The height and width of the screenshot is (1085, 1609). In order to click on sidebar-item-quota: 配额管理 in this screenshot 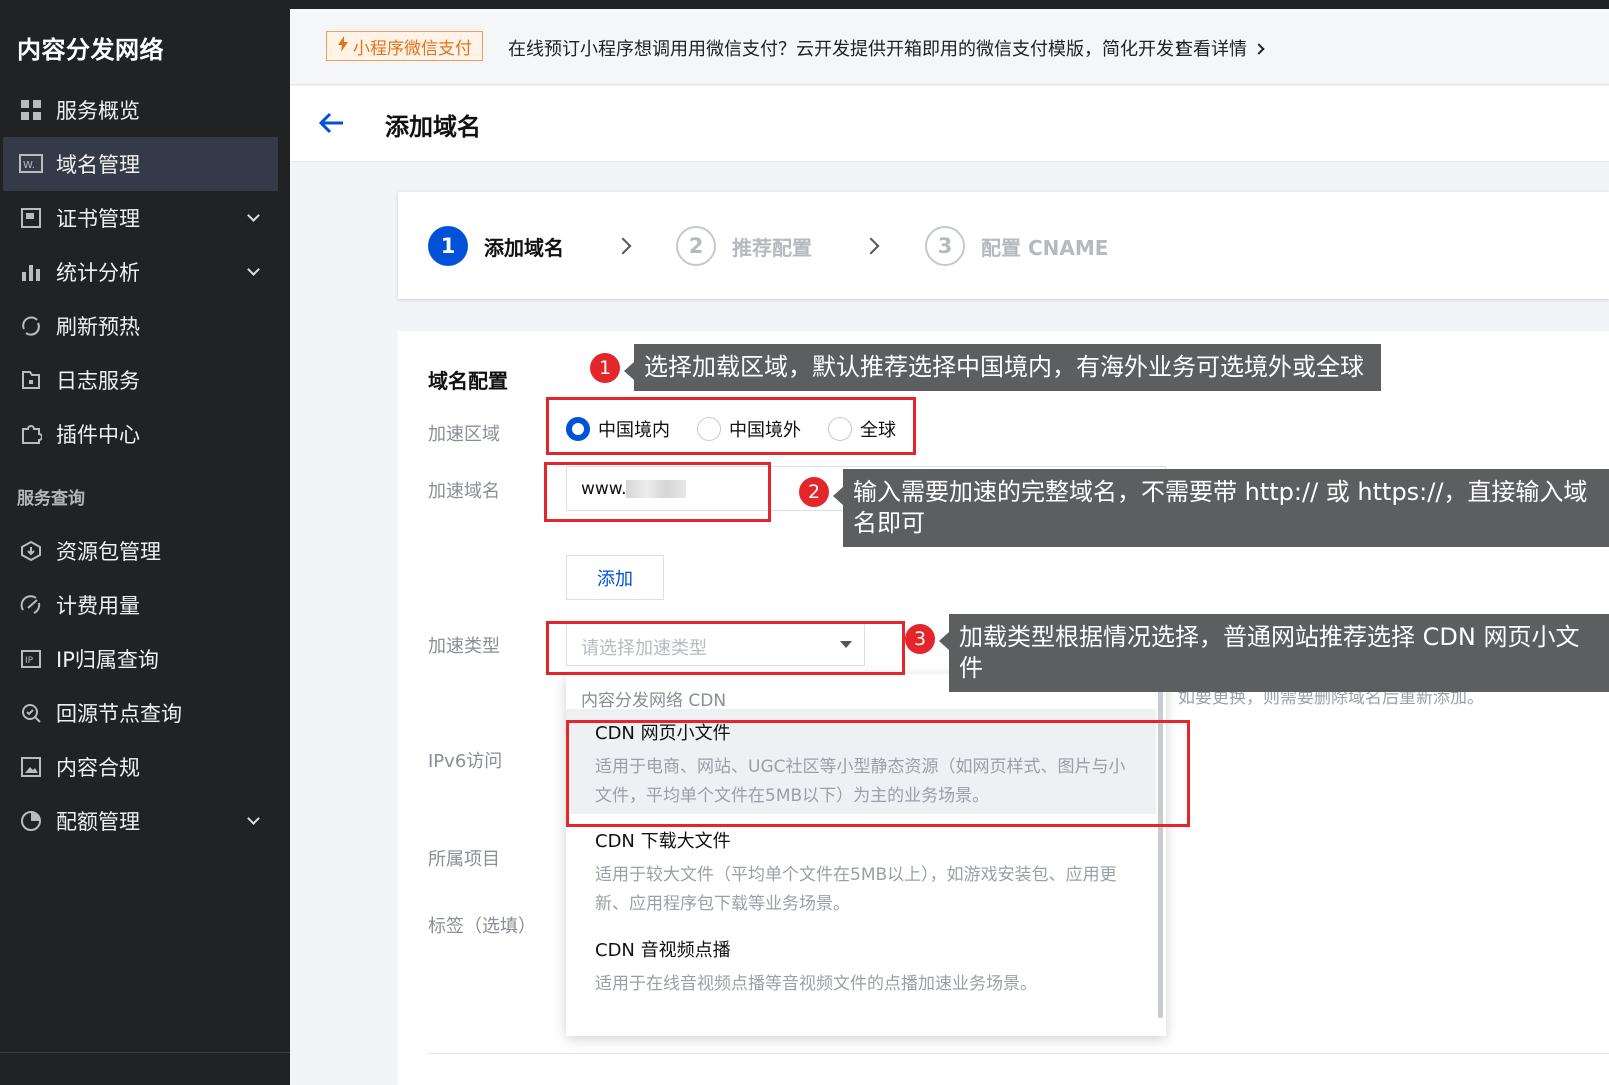, I will do `click(140, 821)`.